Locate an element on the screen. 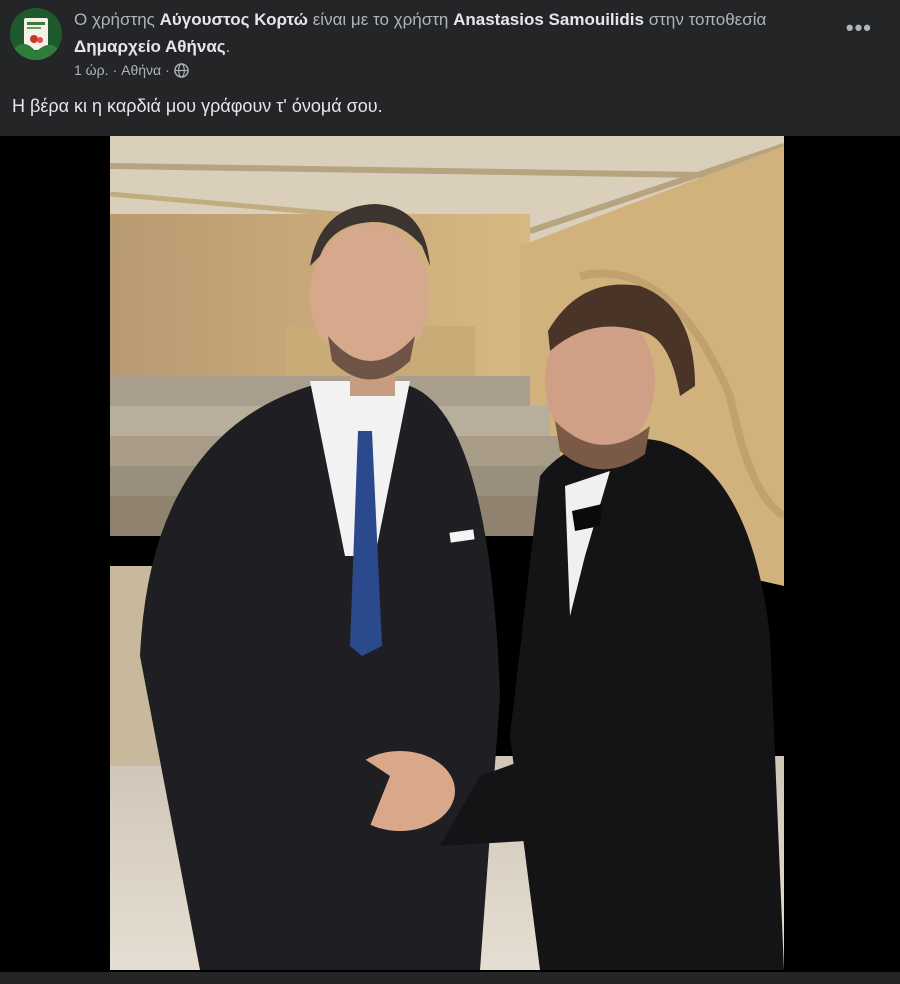 This screenshot has height=984, width=900. avatar-image is located at coordinates (36, 34).